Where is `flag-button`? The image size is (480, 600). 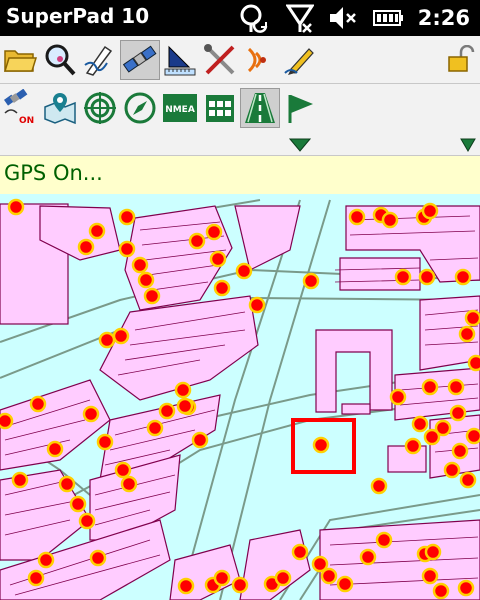 flag-button is located at coordinates (300, 108).